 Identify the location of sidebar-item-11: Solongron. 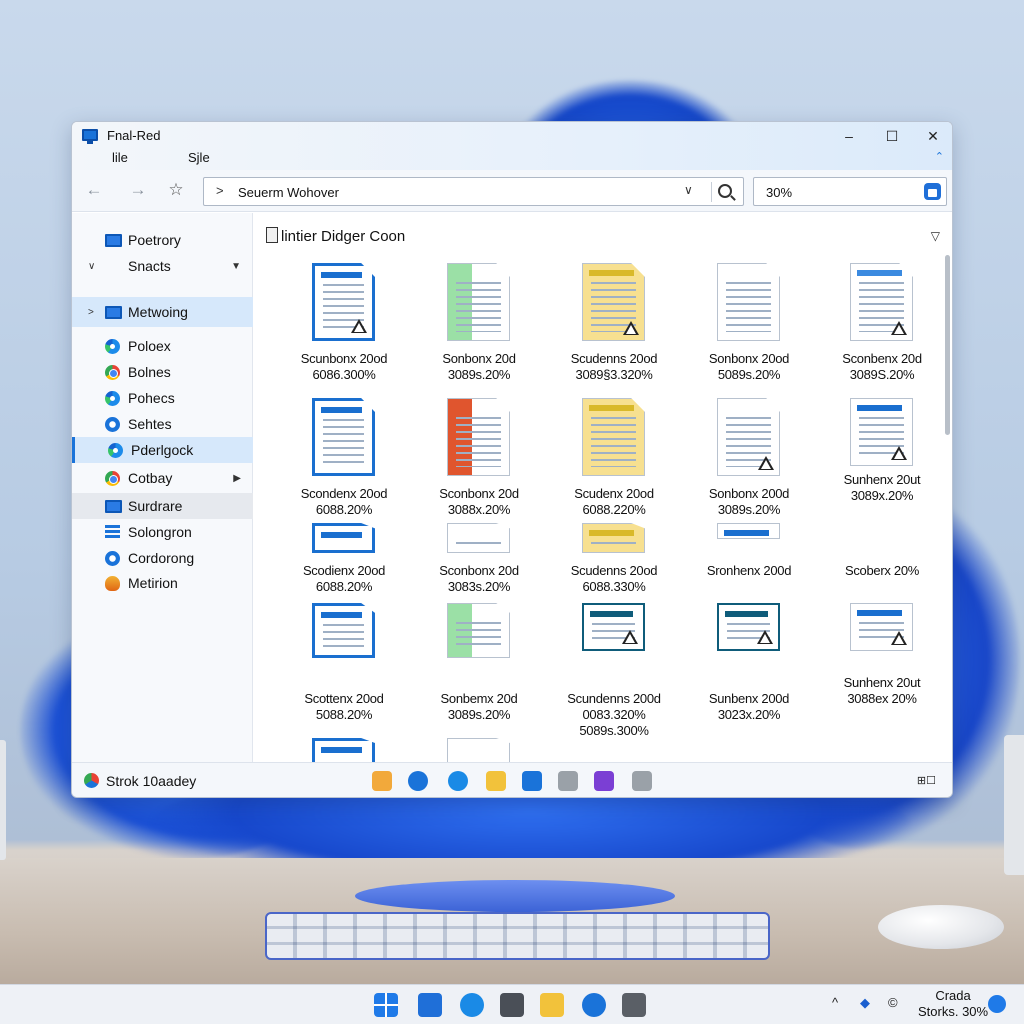
(162, 532).